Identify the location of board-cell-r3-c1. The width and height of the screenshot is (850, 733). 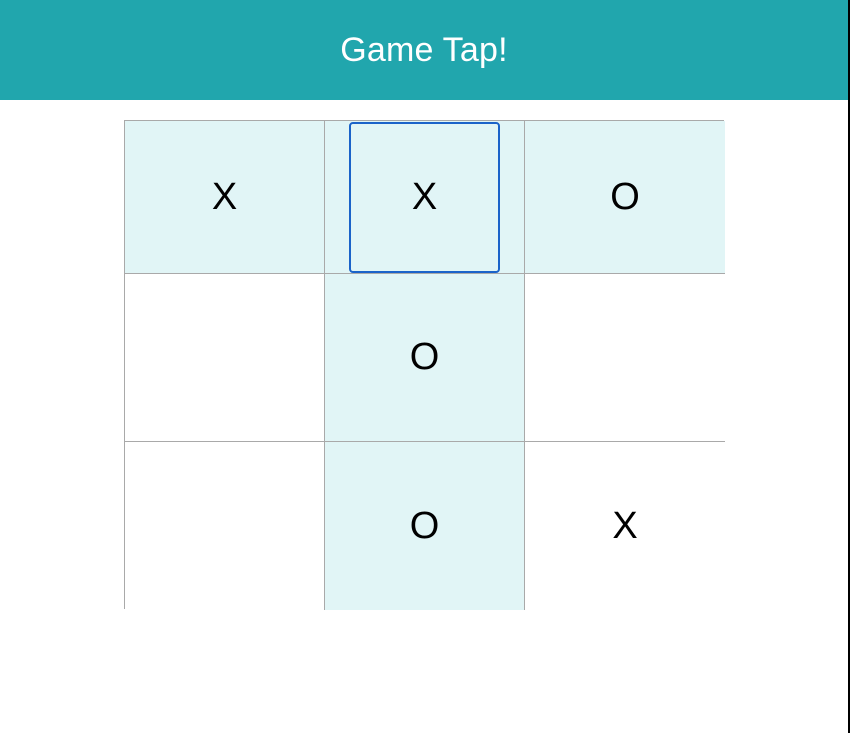
(225, 526).